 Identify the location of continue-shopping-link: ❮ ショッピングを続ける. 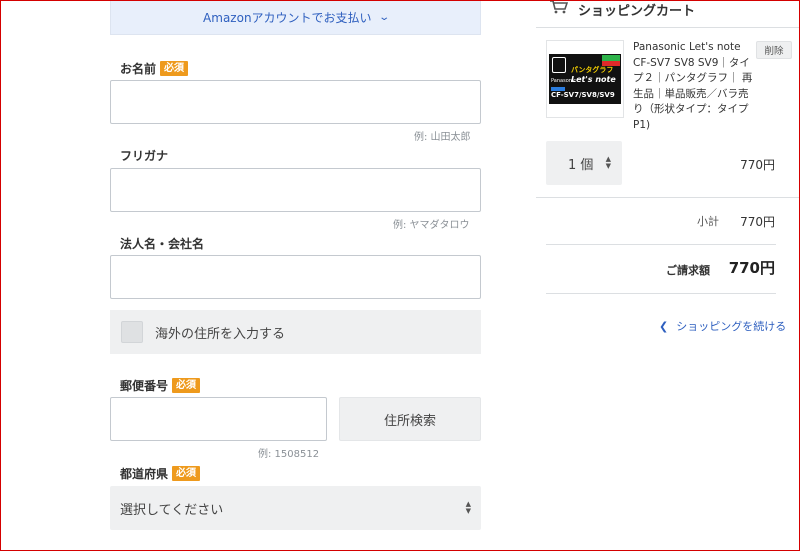
(722, 326).